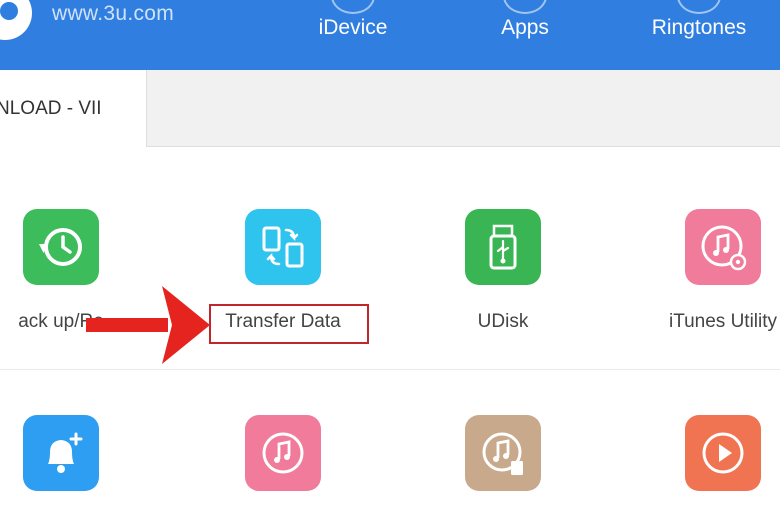  I want to click on ringtones-icon, so click(699, 7).